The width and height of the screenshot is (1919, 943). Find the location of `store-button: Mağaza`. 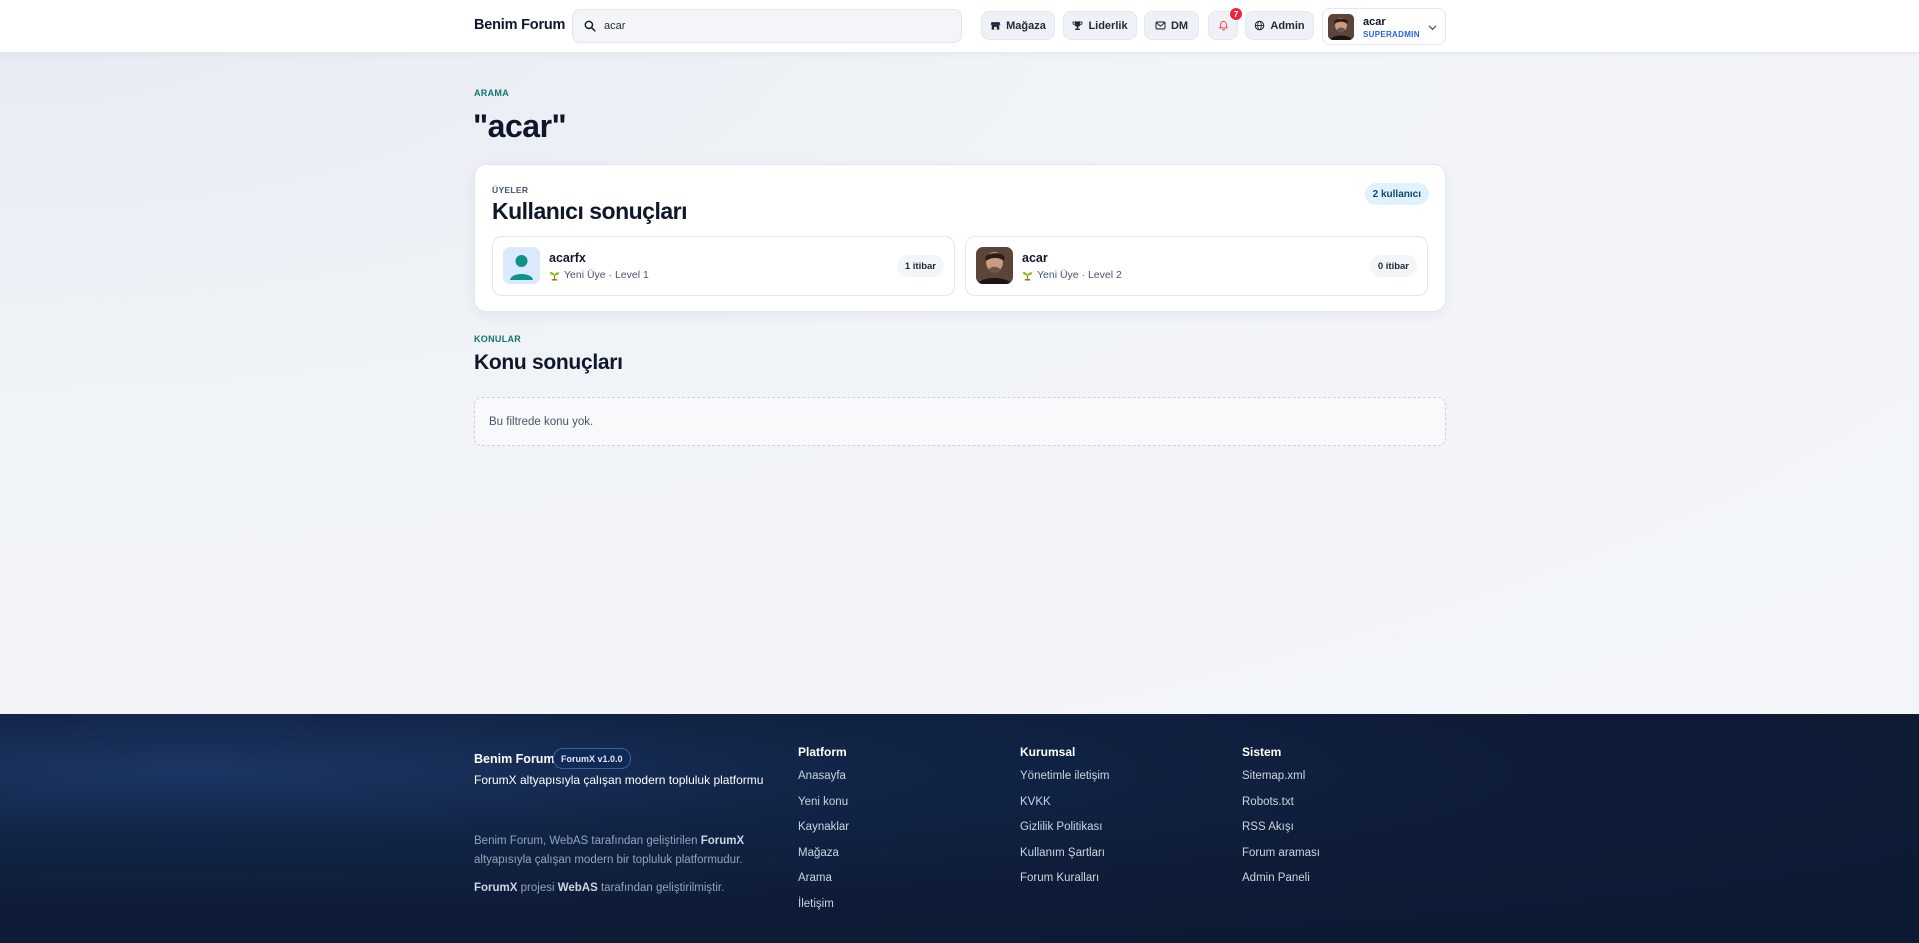

store-button: Mağaza is located at coordinates (1018, 25).